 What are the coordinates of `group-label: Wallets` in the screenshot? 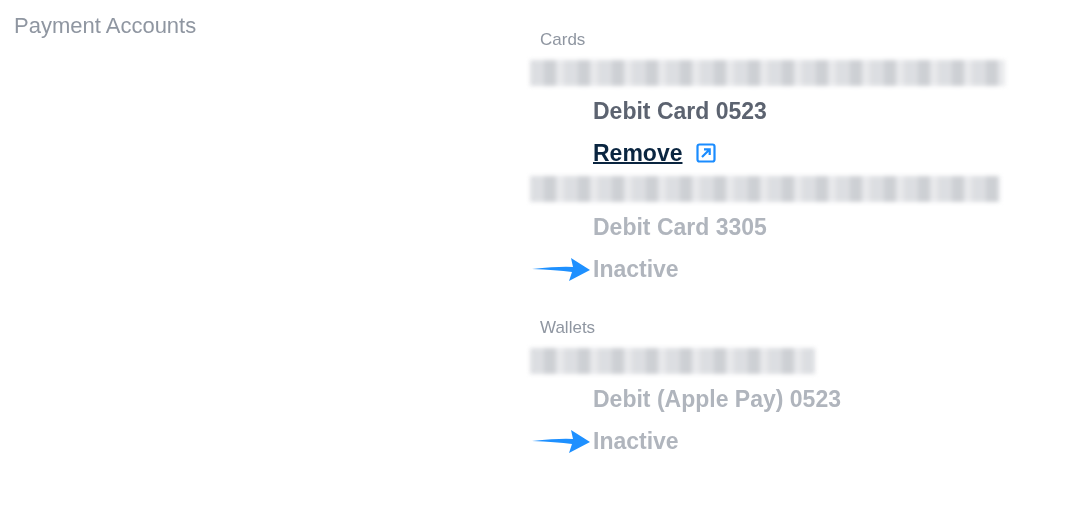 It's located at (568, 328).